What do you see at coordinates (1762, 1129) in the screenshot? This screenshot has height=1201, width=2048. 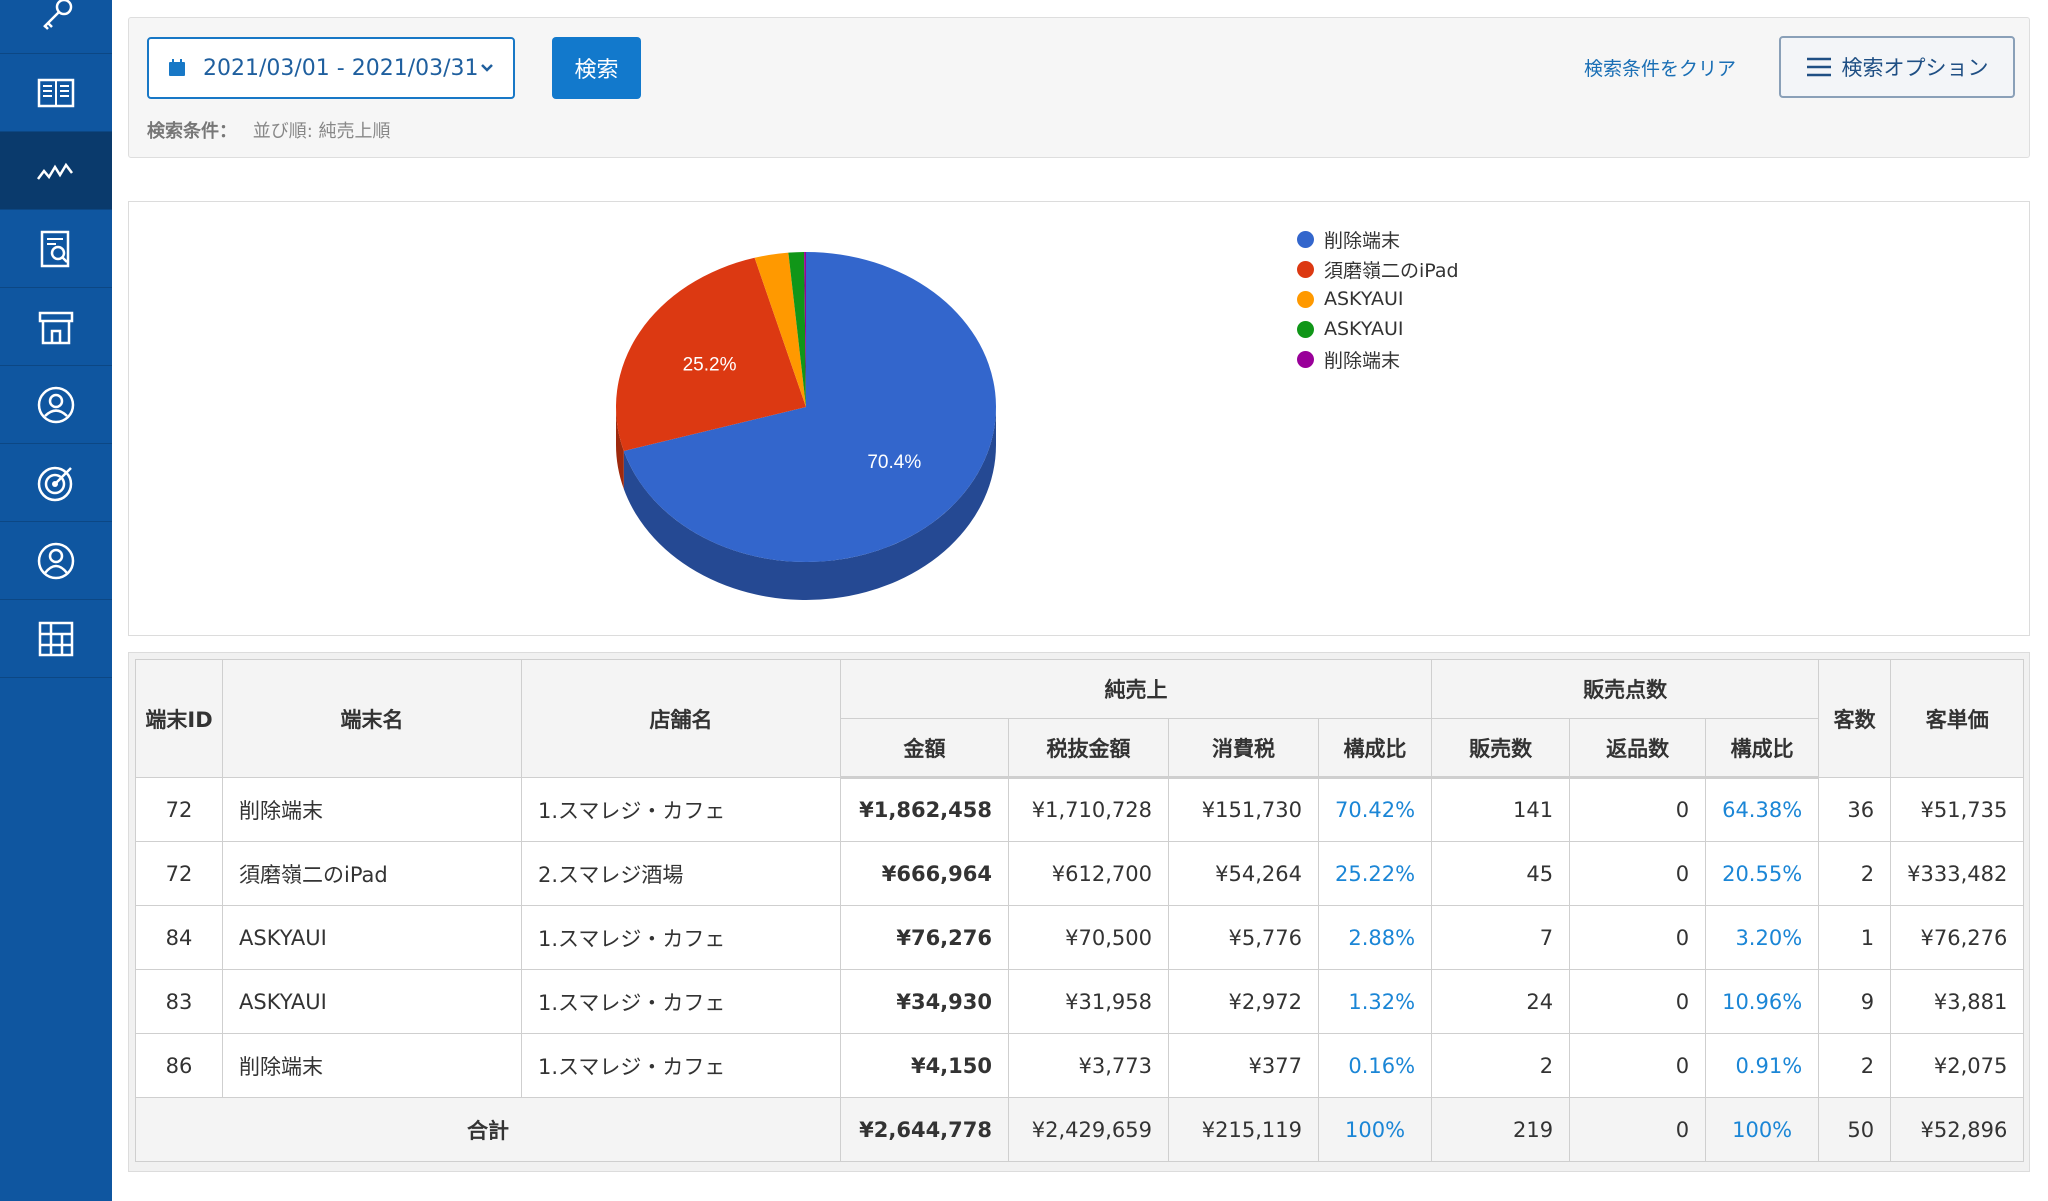 I see `total-count-ratio: 100%` at bounding box center [1762, 1129].